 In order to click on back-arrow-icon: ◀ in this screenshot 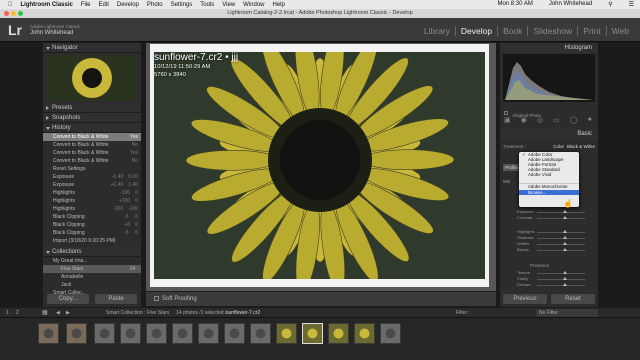, I will do `click(58, 313)`.